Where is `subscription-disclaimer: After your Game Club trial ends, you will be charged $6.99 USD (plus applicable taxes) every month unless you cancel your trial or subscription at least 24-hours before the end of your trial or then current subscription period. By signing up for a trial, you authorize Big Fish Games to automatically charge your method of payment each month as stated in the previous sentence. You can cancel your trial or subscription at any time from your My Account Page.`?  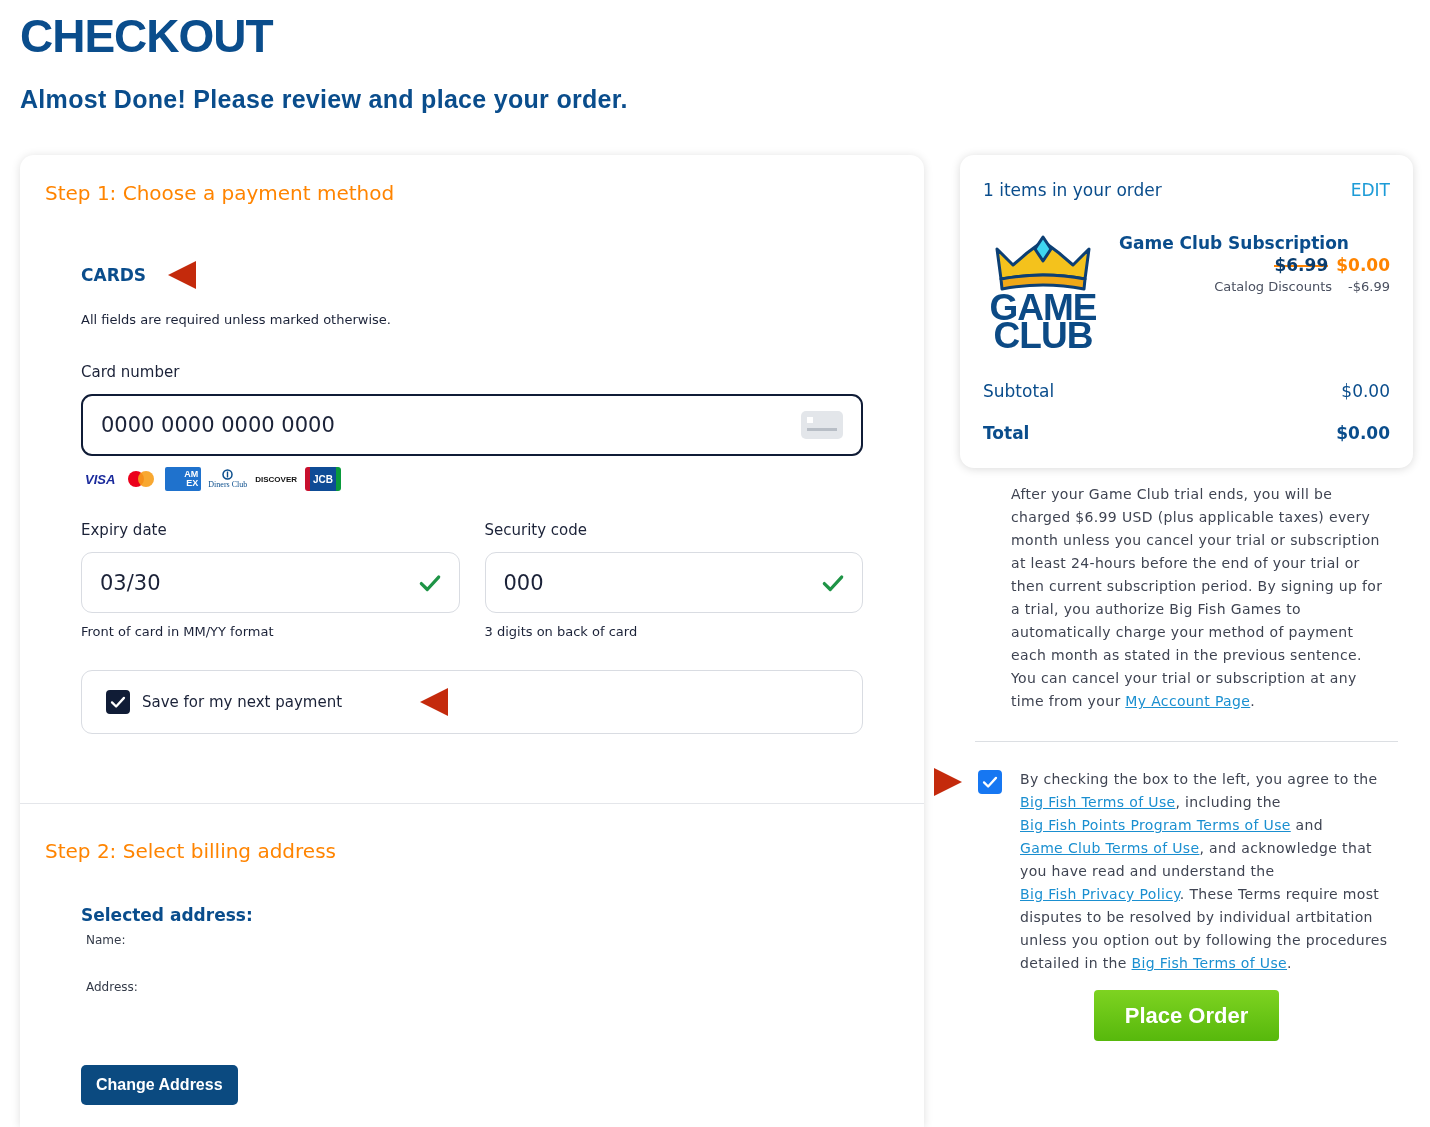
subscription-disclaimer: After your Game Club trial ends, you will be charged $6.99 USD (plus applicable taxes) every month unless you cancel your trial or subscription at least 24-hours before the end of your trial or then current subscription period. By signing up for a trial, you authorize Big Fish Games to automatically charge your method of payment each month as stated in the previous sentence. You can cancel your trial or subscription at any time from your My Account Page. is located at coordinates (1197, 598).